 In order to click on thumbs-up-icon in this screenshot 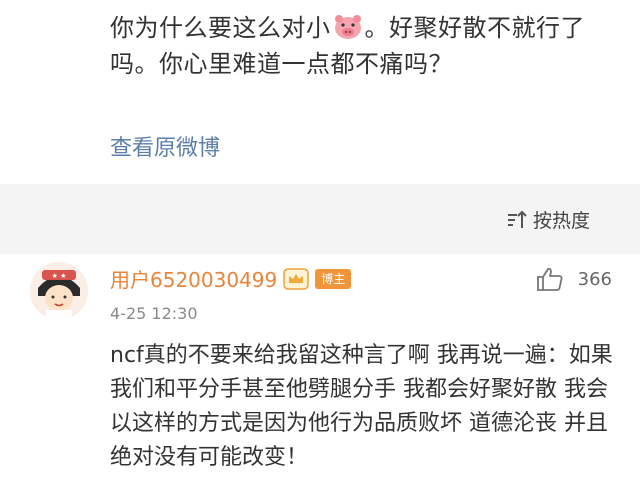, I will do `click(549, 279)`.